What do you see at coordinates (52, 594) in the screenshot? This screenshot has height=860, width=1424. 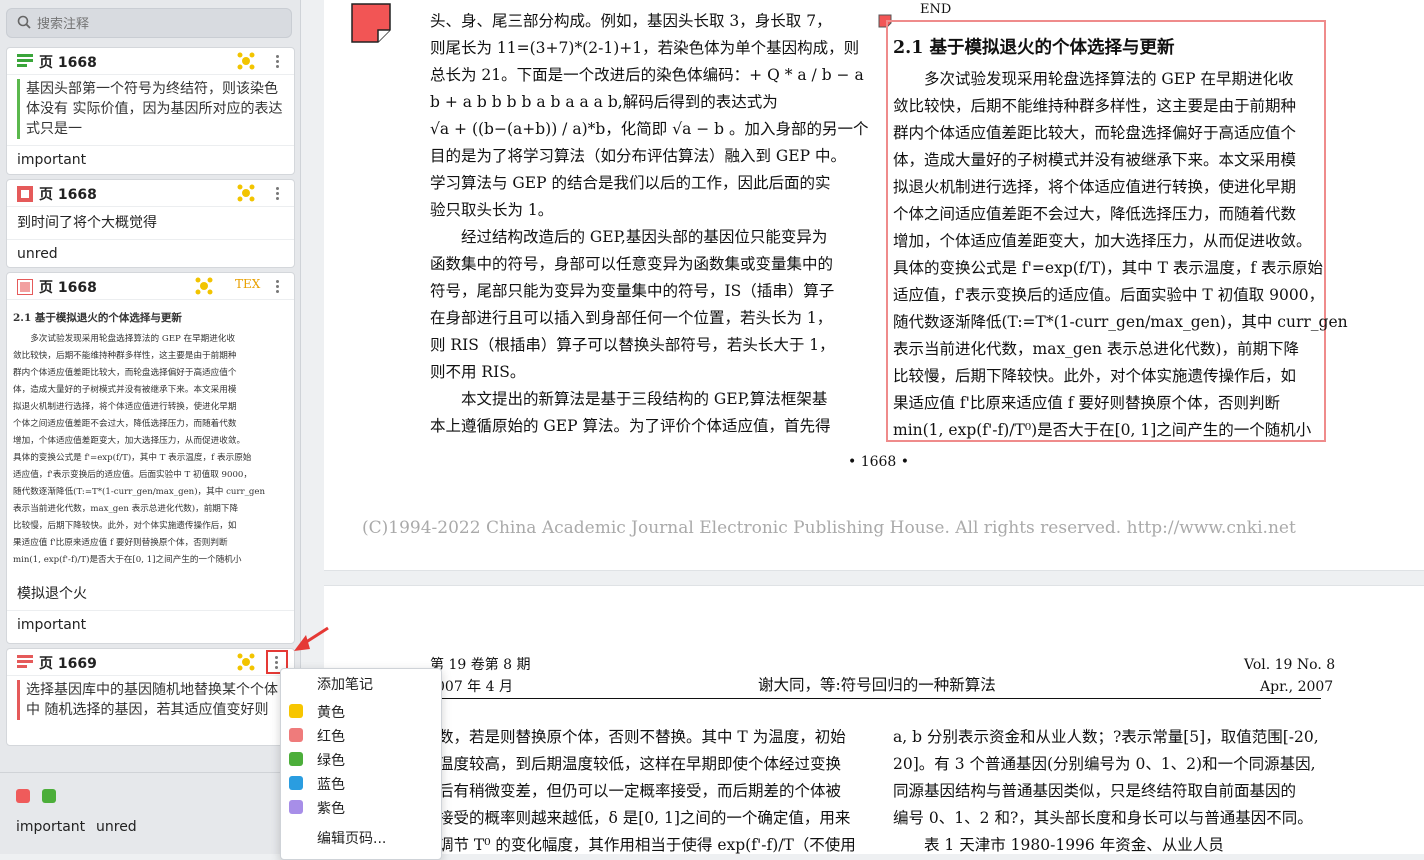 I see `card-note: 模拟退个火` at bounding box center [52, 594].